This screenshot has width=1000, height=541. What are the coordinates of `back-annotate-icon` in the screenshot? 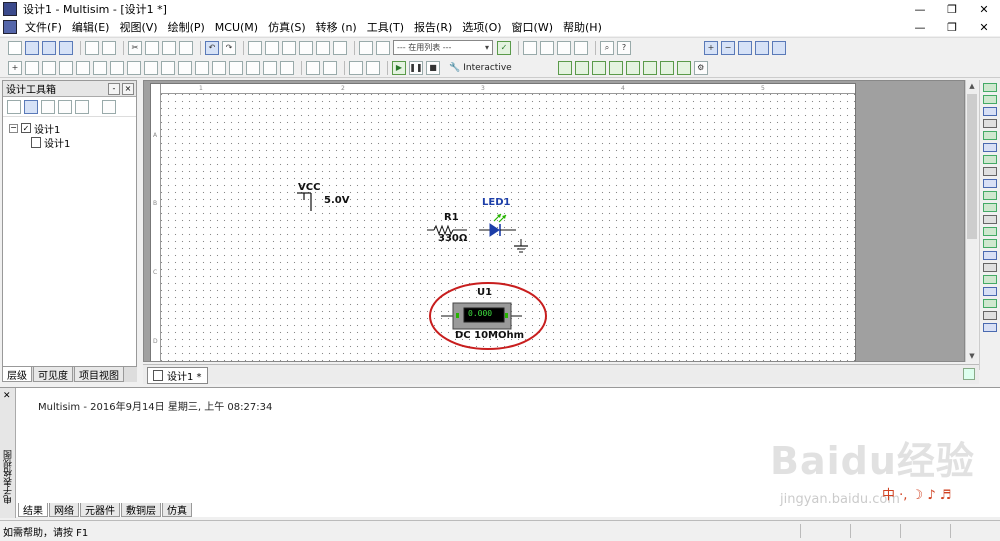 It's located at (530, 47).